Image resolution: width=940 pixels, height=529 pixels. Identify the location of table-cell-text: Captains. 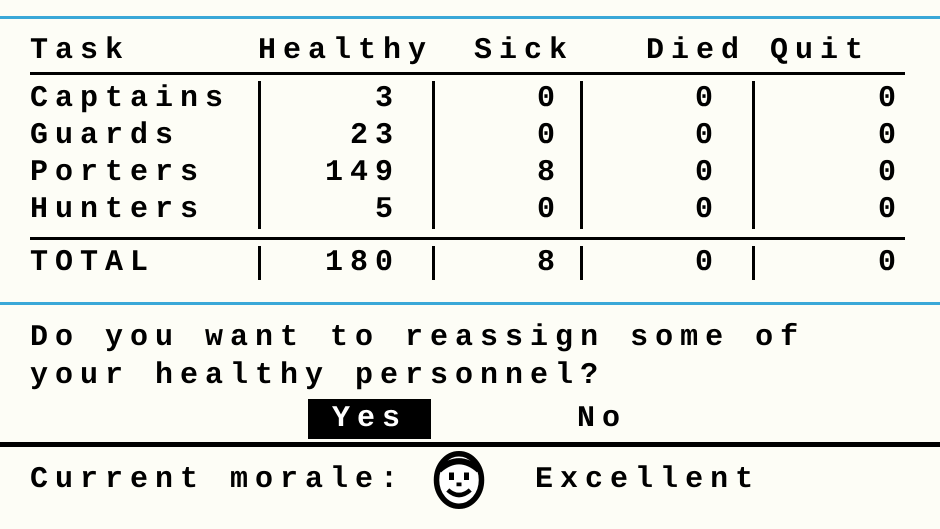
(130, 99).